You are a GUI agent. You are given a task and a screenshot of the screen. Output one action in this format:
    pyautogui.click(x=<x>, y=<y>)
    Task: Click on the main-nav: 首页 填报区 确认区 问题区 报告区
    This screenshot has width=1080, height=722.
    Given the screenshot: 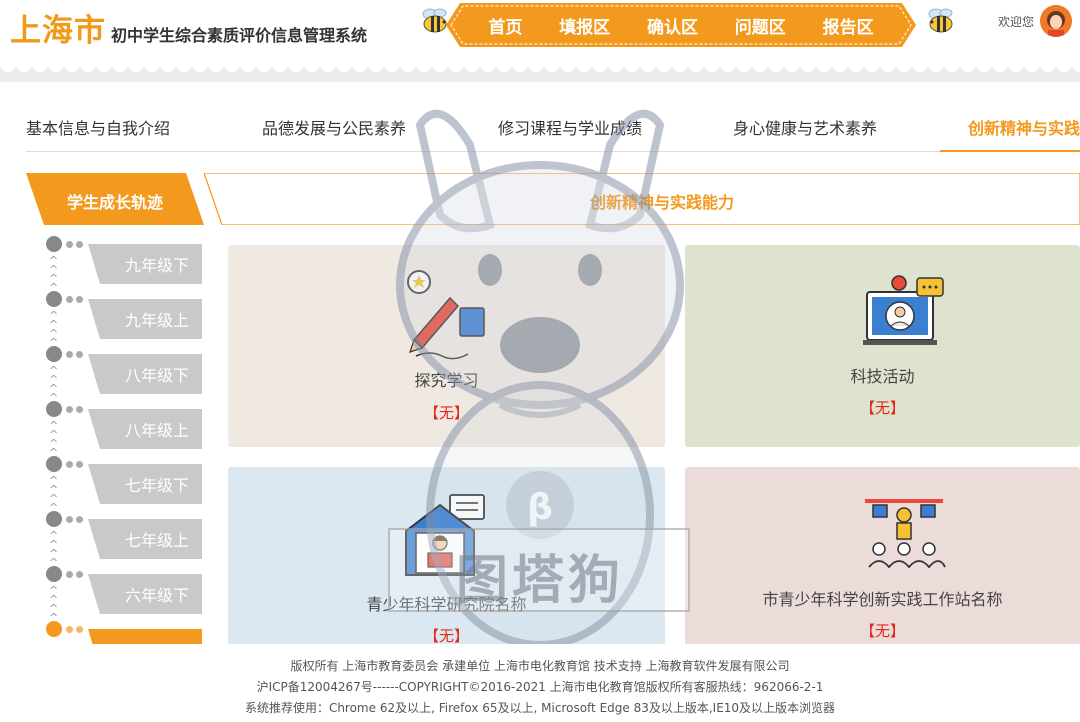 What is the action you would take?
    pyautogui.click(x=681, y=25)
    